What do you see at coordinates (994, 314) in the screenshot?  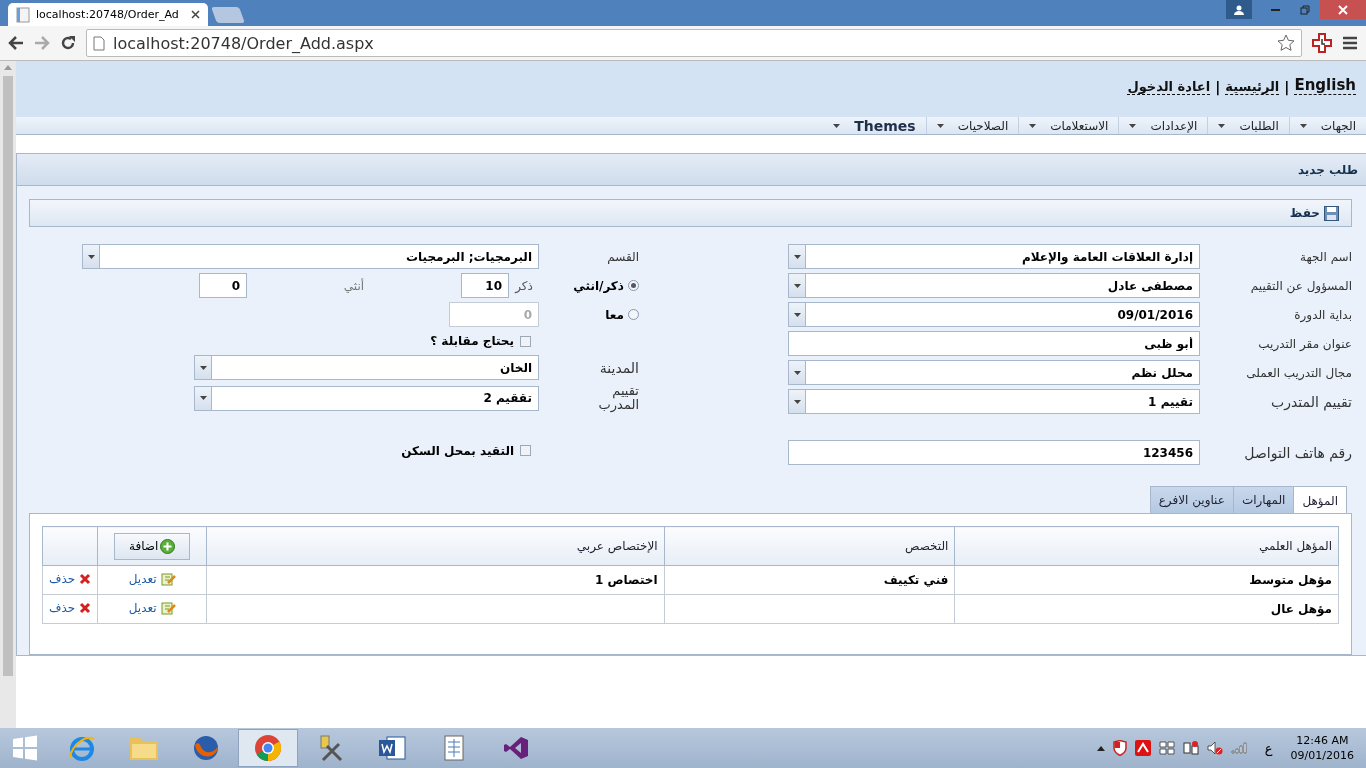 I see `dropdown-field: 09/01/2016` at bounding box center [994, 314].